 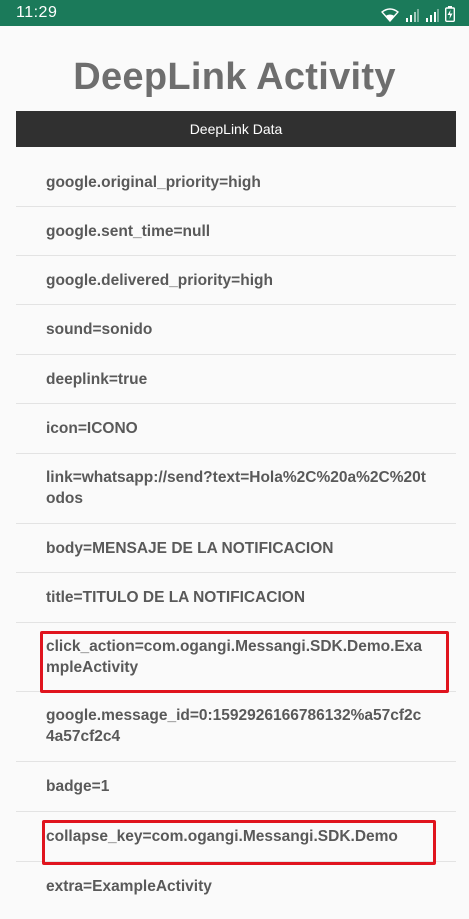 What do you see at coordinates (97, 379) in the screenshot?
I see `list-item-text: deeplink=true` at bounding box center [97, 379].